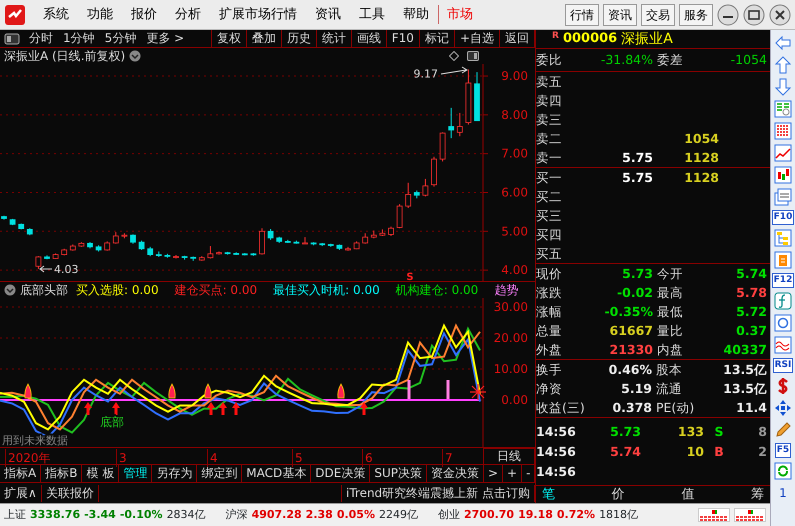  Describe the element at coordinates (620, 15) in the screenshot. I see `toolbar-button: 资讯` at that location.